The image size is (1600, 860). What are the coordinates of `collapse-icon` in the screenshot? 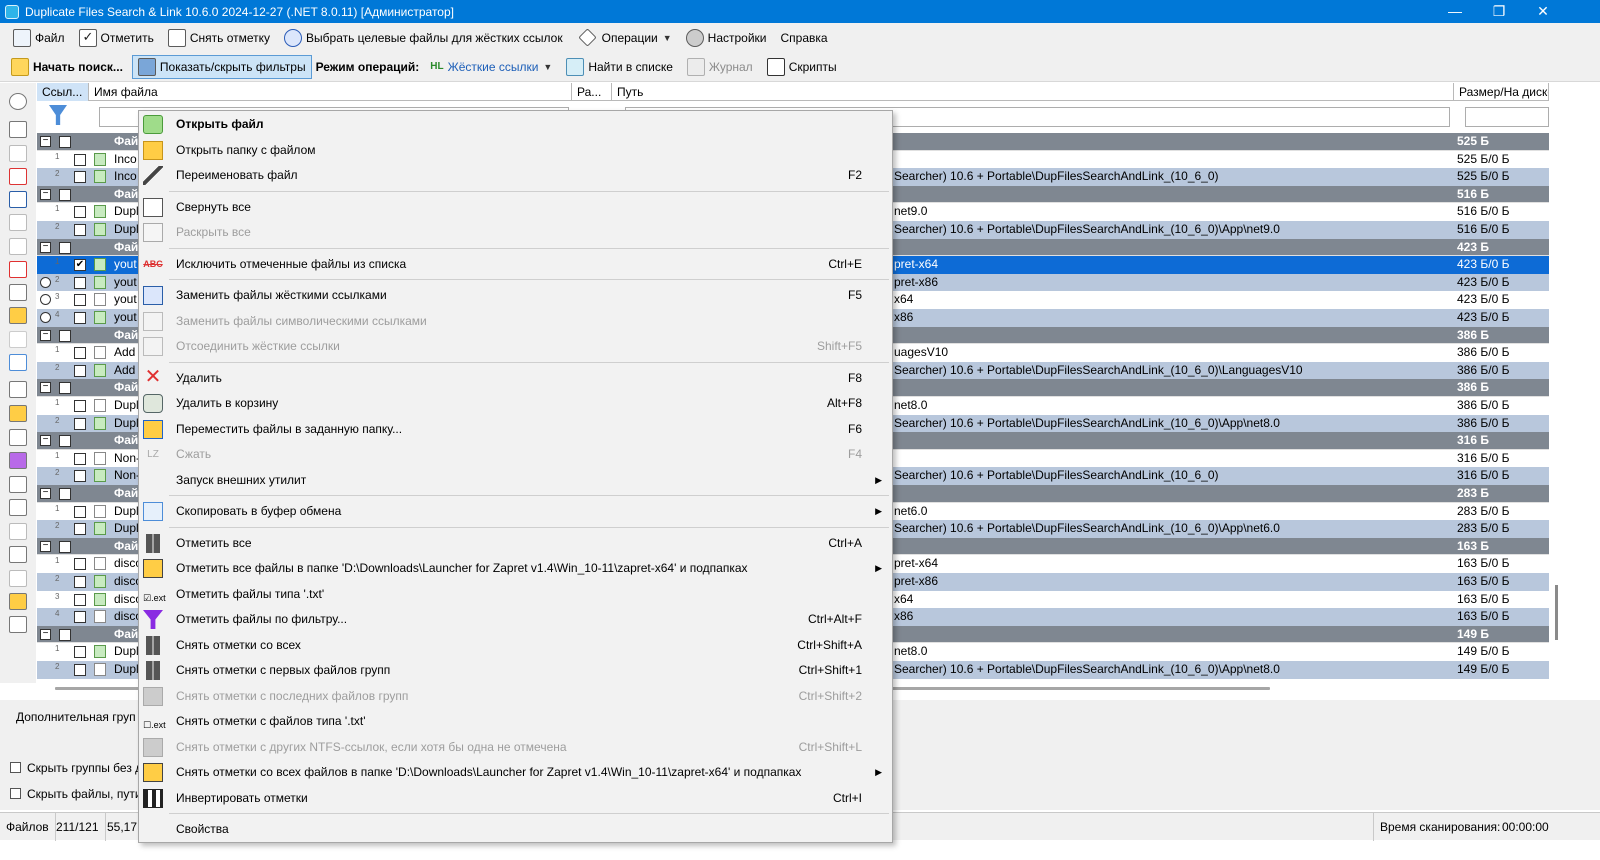 It's located at (18, 129).